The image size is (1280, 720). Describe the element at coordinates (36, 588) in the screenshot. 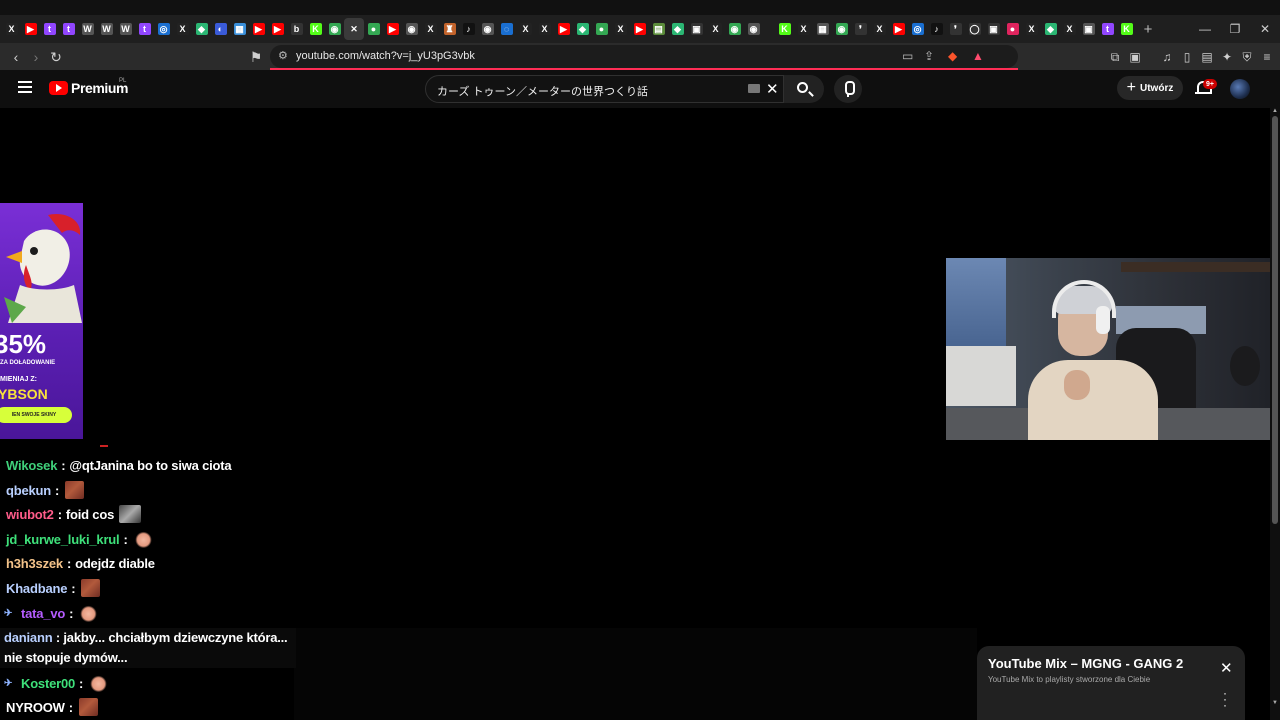

I see `chat-username: Khadbane` at that location.